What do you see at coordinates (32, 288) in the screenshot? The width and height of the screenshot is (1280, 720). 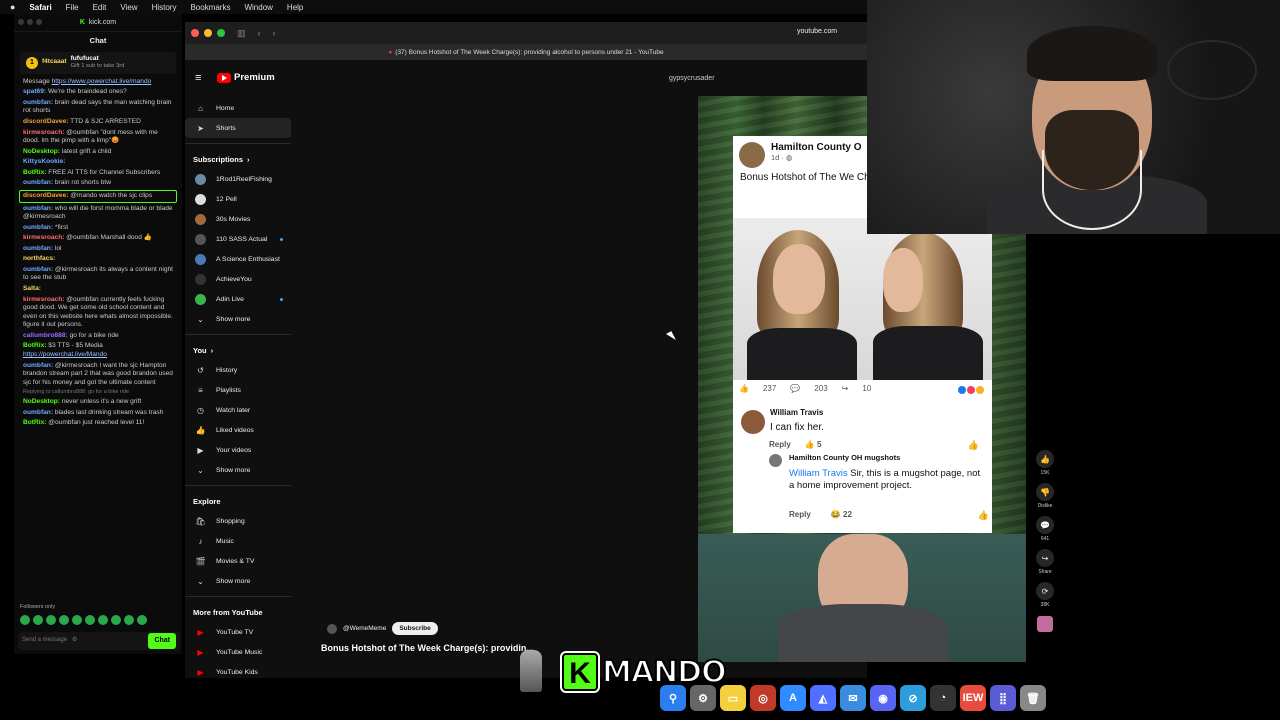 I see `chat-username: Salta:` at bounding box center [32, 288].